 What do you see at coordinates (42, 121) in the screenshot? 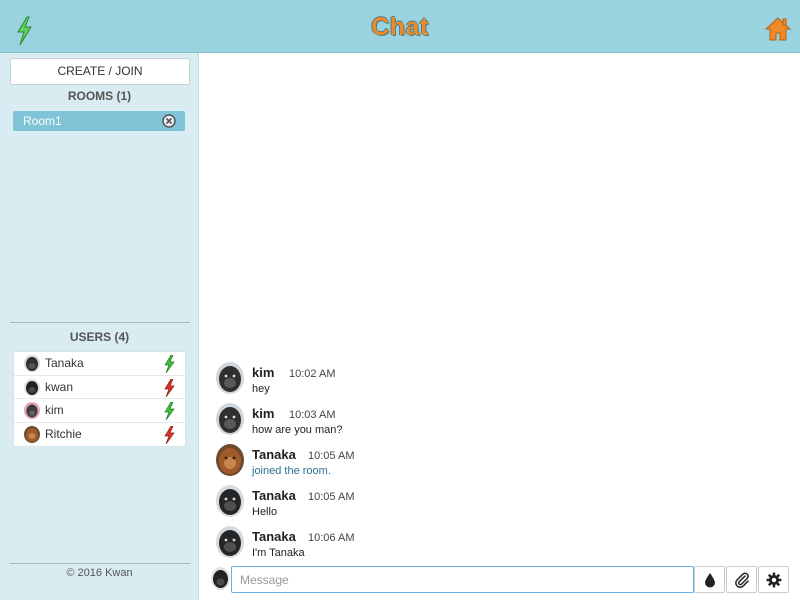
I see `room-name: Room1` at bounding box center [42, 121].